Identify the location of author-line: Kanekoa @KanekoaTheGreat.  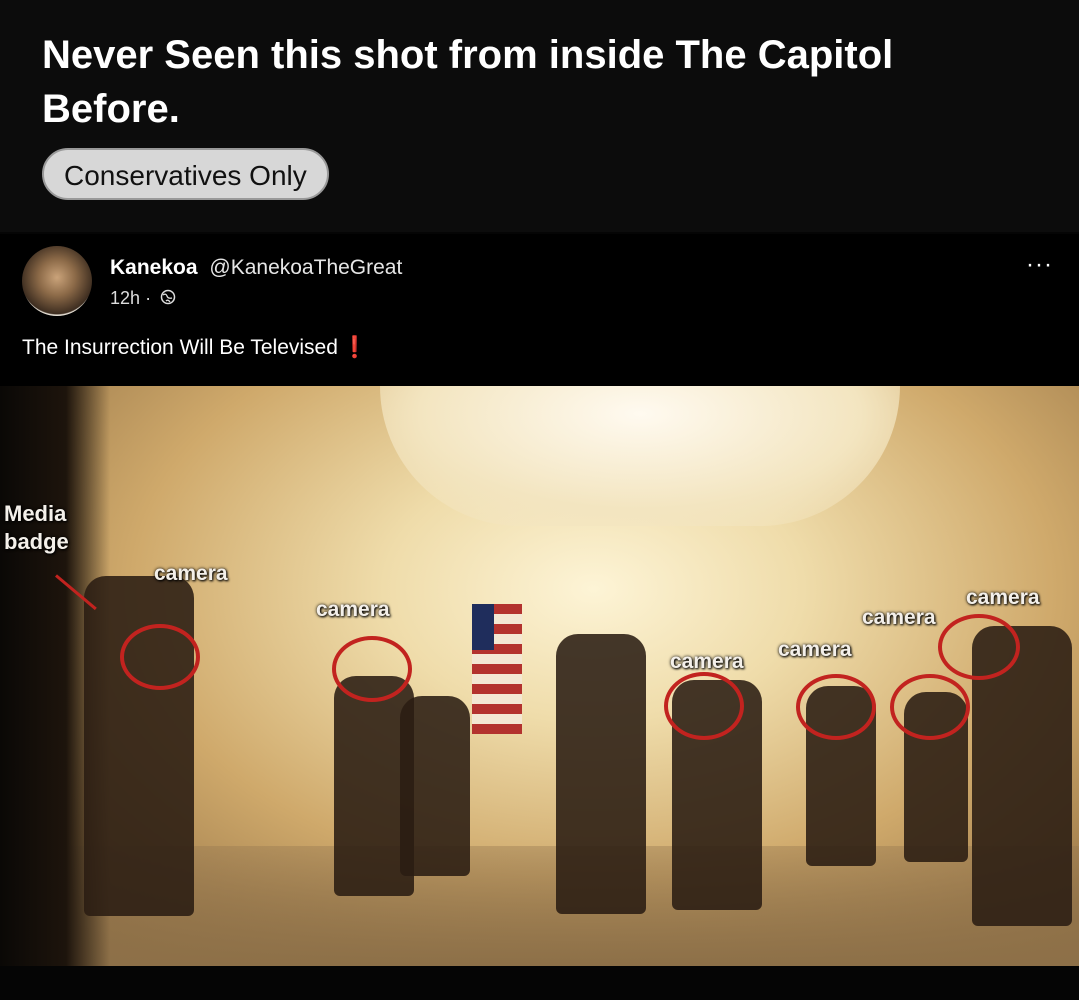
(256, 268).